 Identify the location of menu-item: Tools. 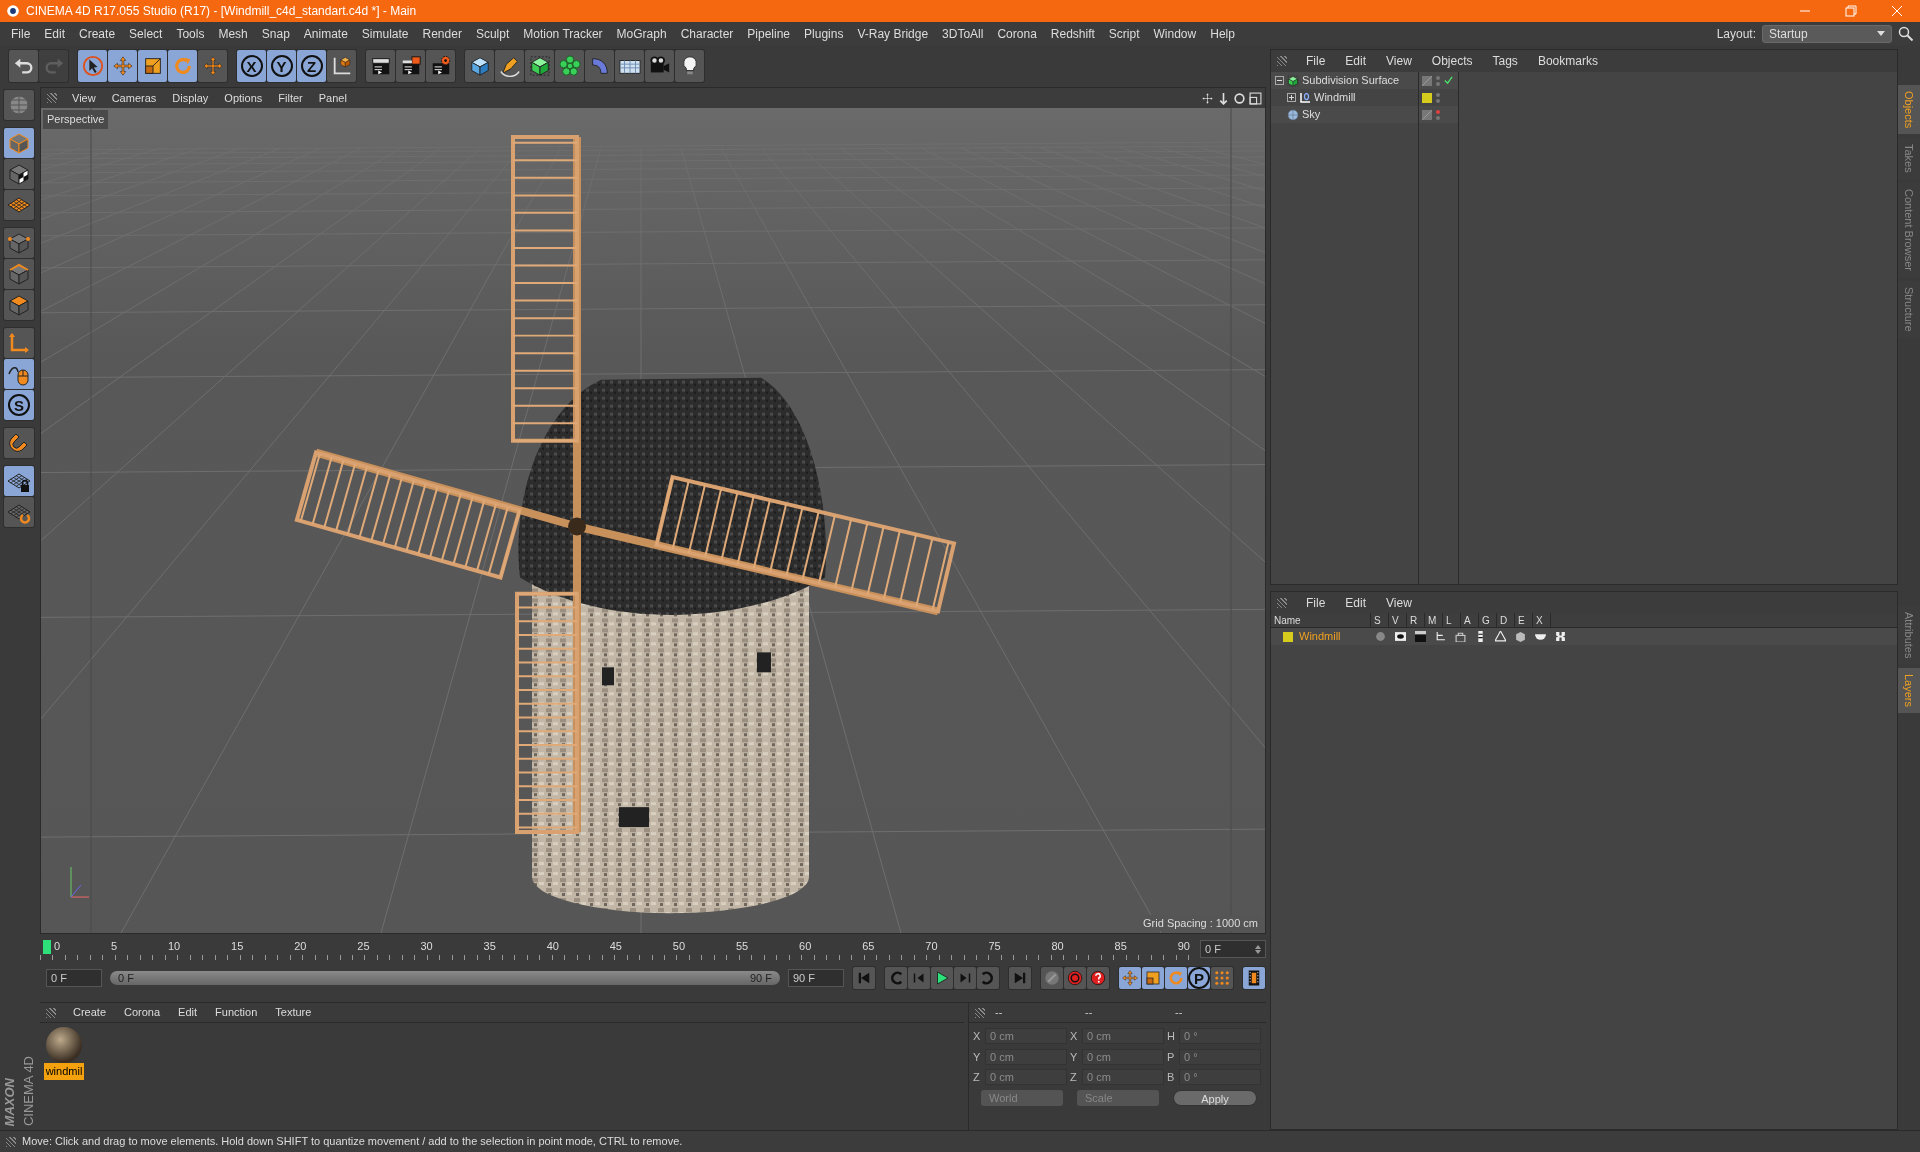
(190, 33).